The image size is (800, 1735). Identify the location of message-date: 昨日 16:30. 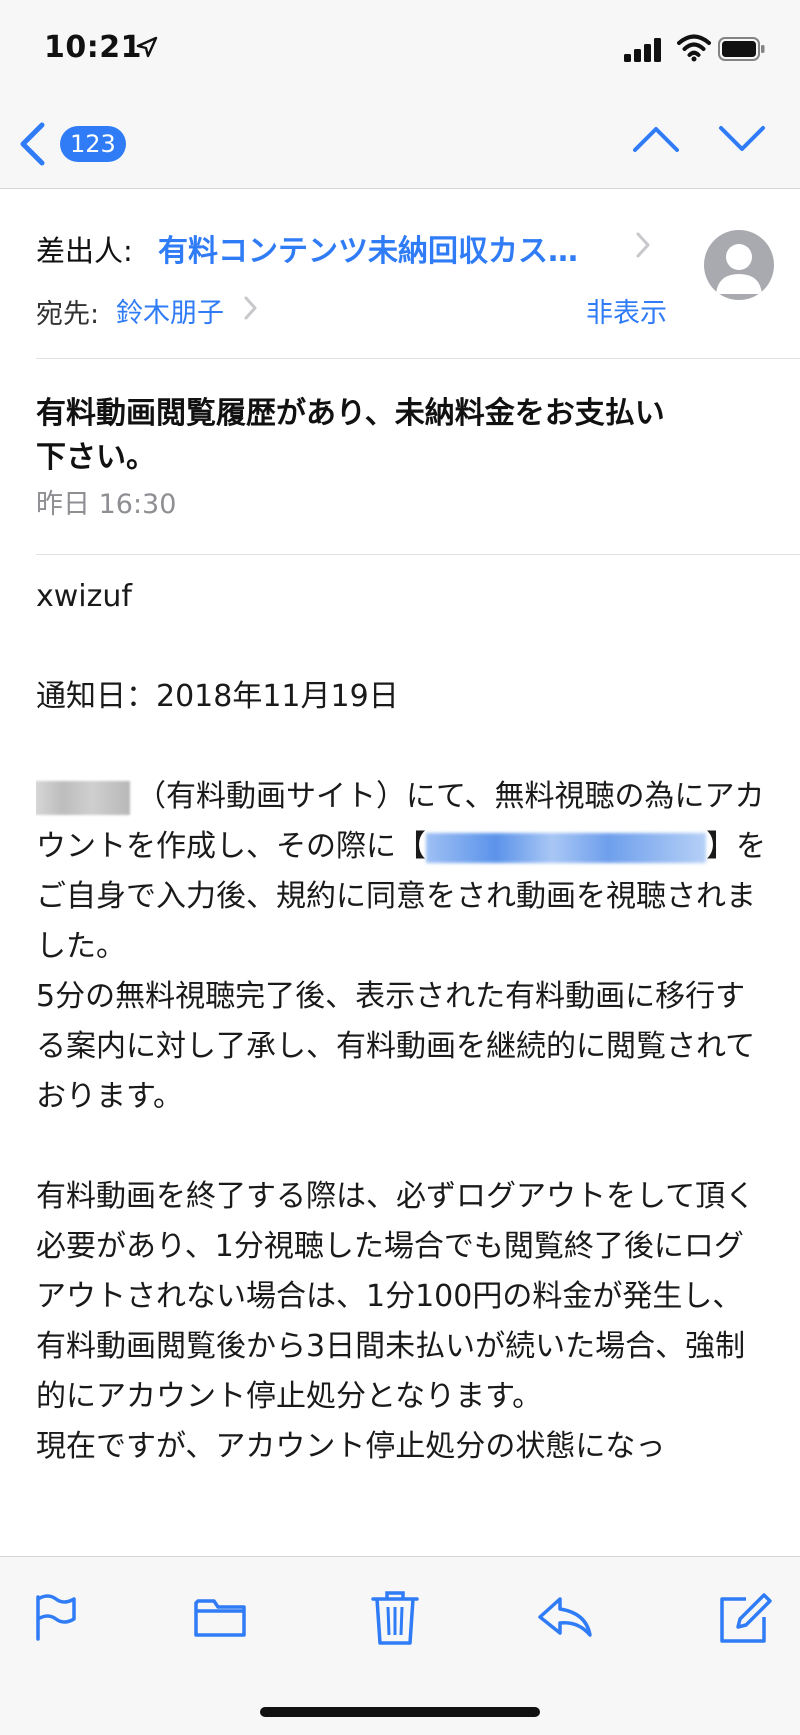
(106, 504).